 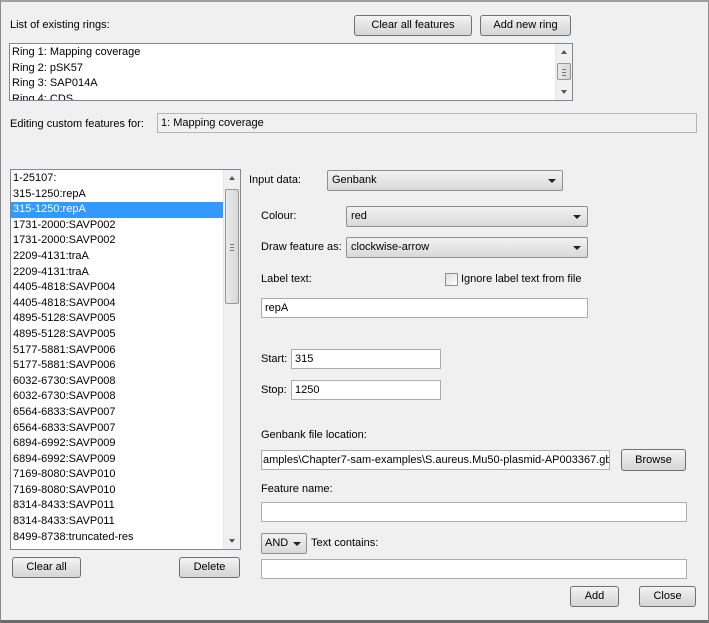 What do you see at coordinates (424, 308) in the screenshot?
I see `label-text-input: repA` at bounding box center [424, 308].